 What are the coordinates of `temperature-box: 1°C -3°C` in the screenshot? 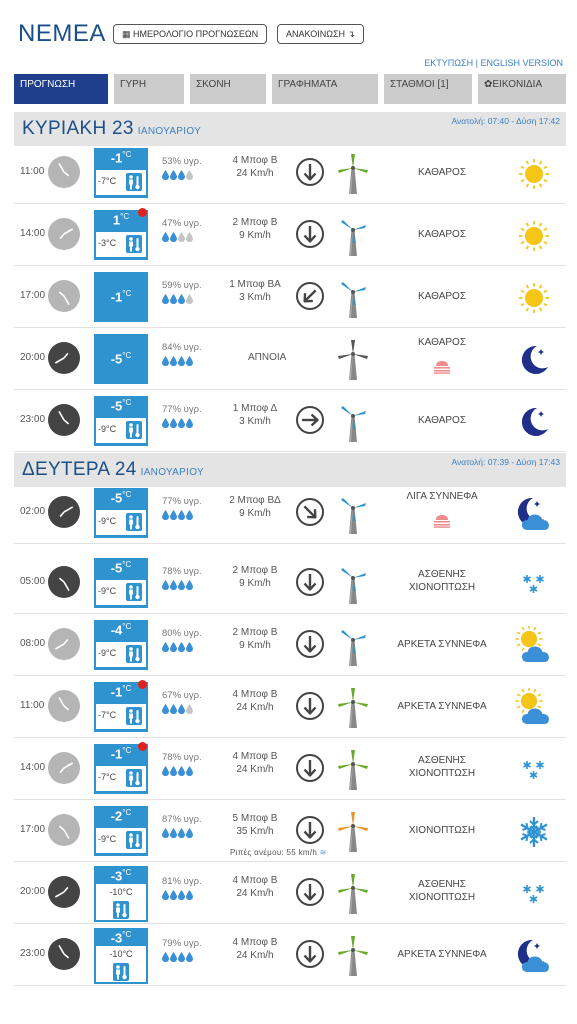 It's located at (121, 235).